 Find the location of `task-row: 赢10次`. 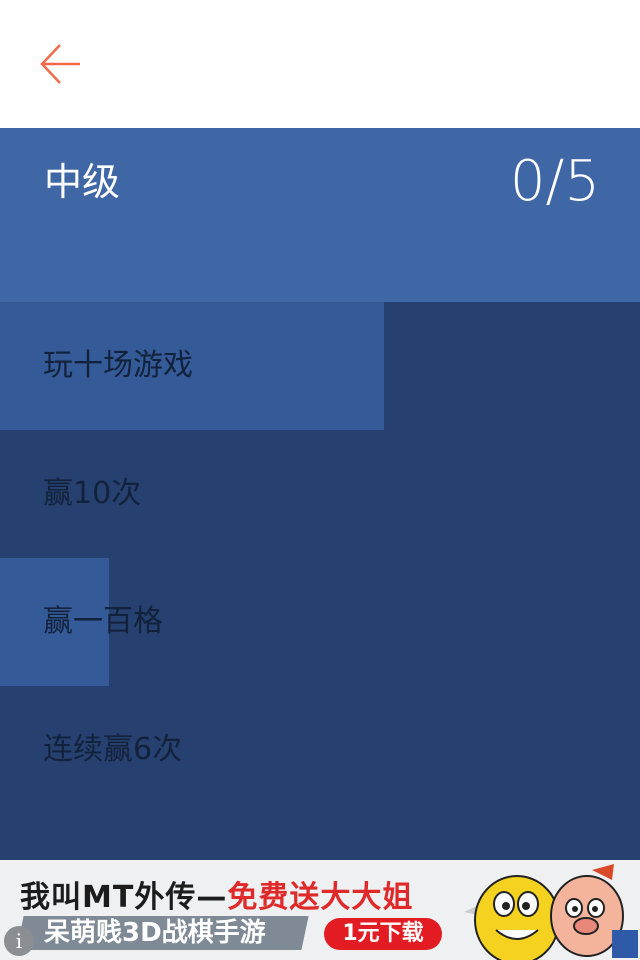

task-row: 赢10次 is located at coordinates (320, 494).